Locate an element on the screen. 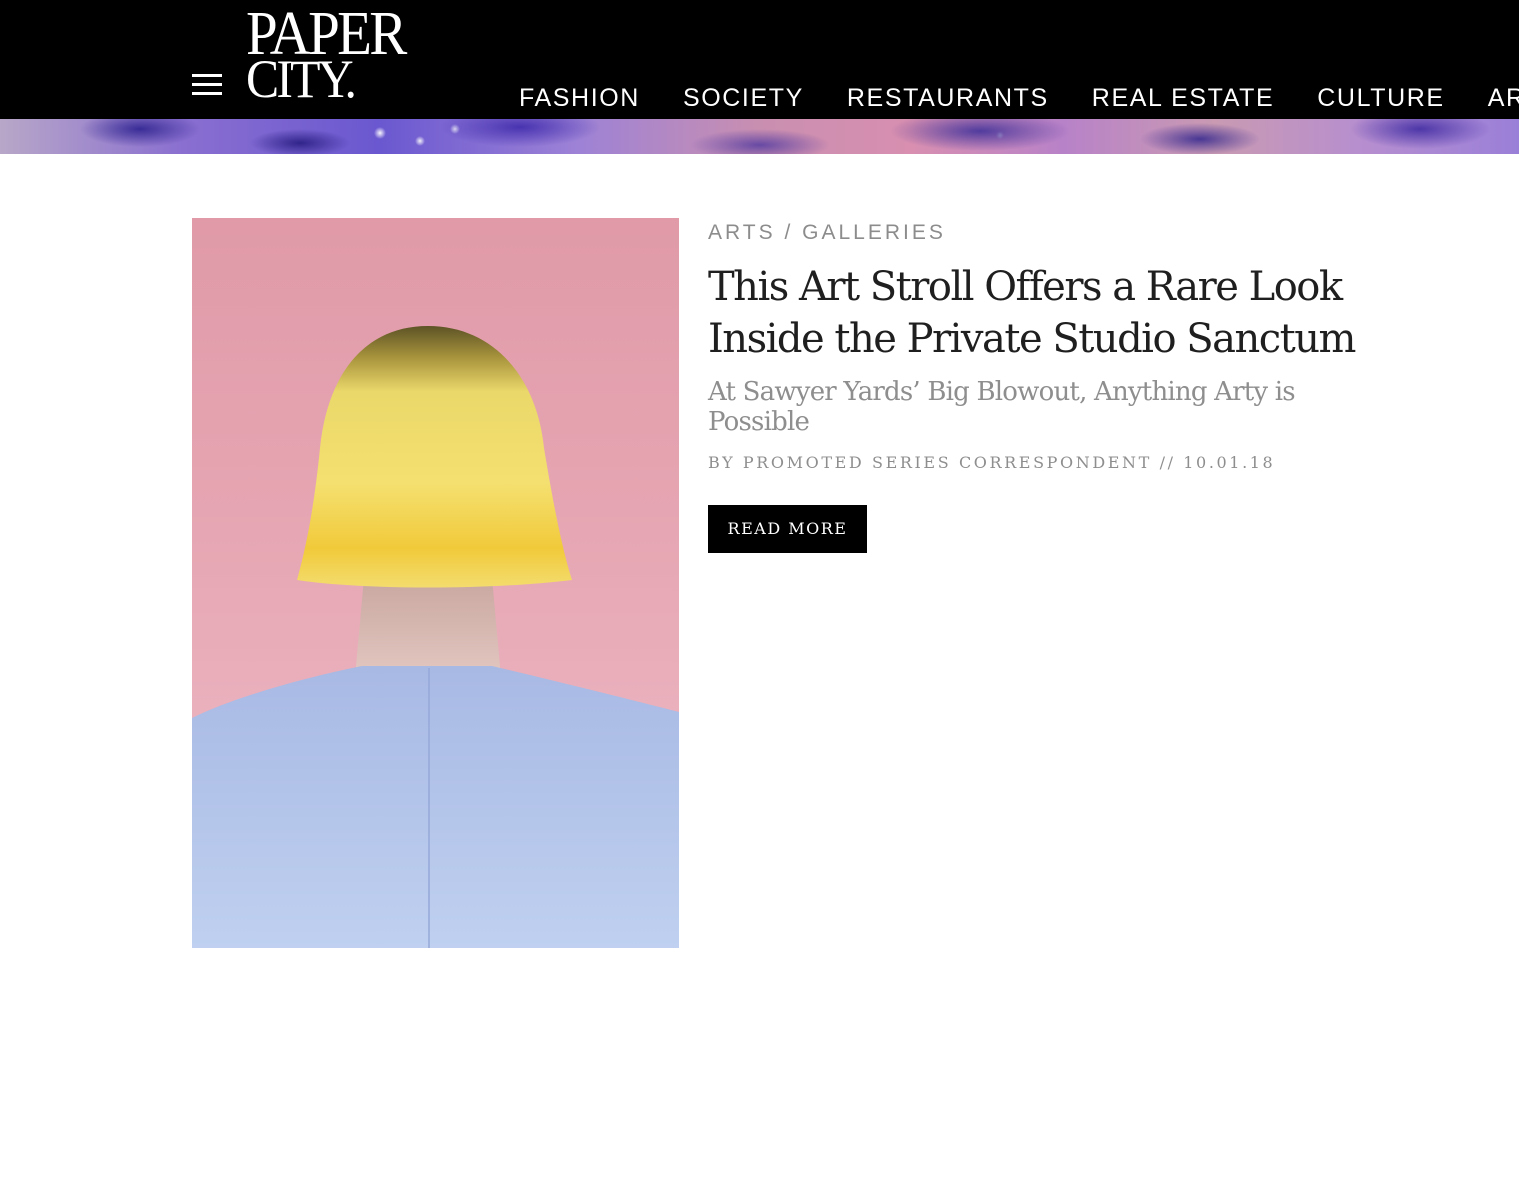 This screenshot has height=1199, width=1519. hamburger-menu-icon is located at coordinates (207, 85).